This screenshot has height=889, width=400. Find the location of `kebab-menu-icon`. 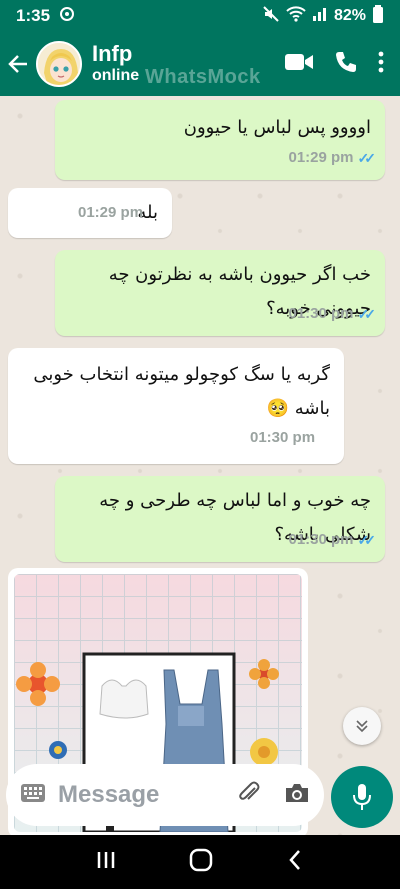

kebab-menu-icon is located at coordinates (381, 61).